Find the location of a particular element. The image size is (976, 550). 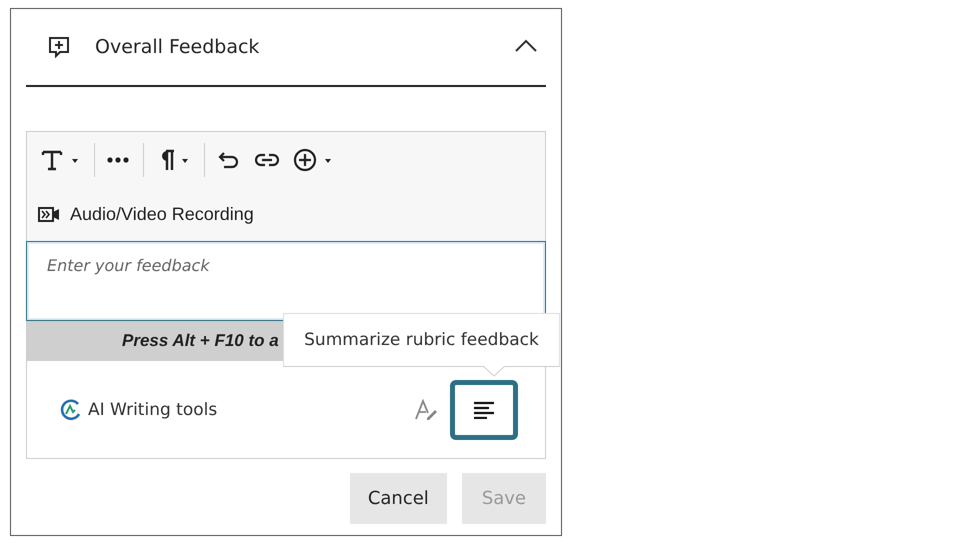

ai-tools-label: AI Writing tools is located at coordinates (153, 410).